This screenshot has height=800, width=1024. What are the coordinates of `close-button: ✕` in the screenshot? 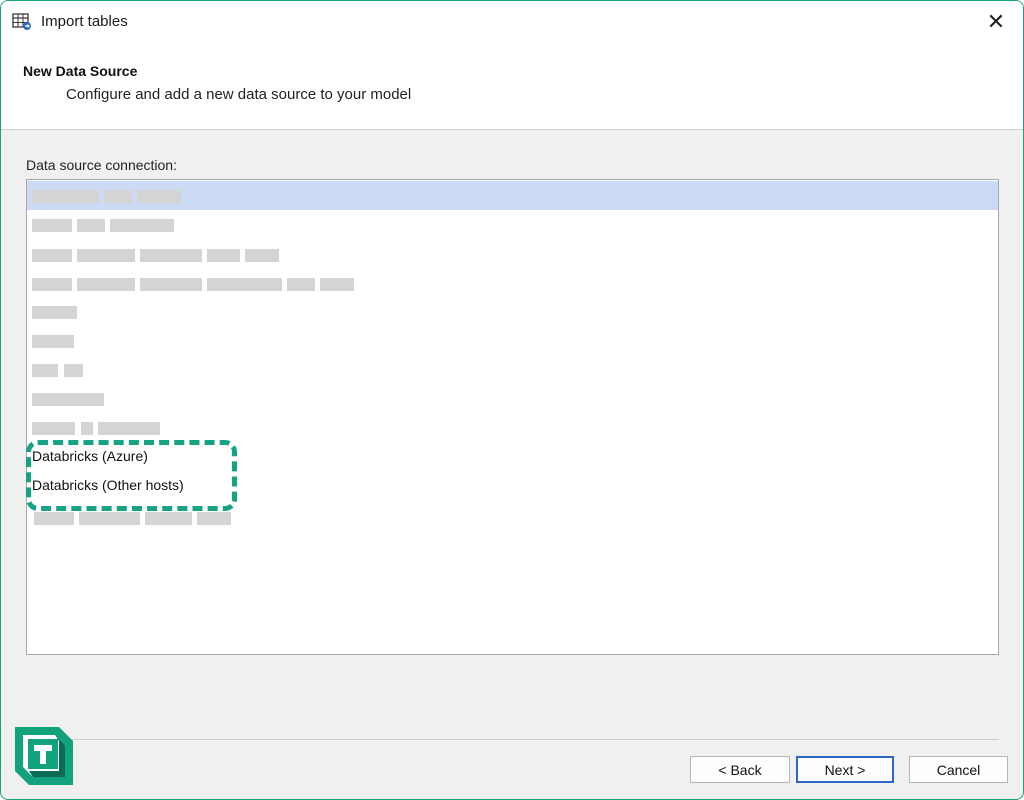 It's located at (996, 22).